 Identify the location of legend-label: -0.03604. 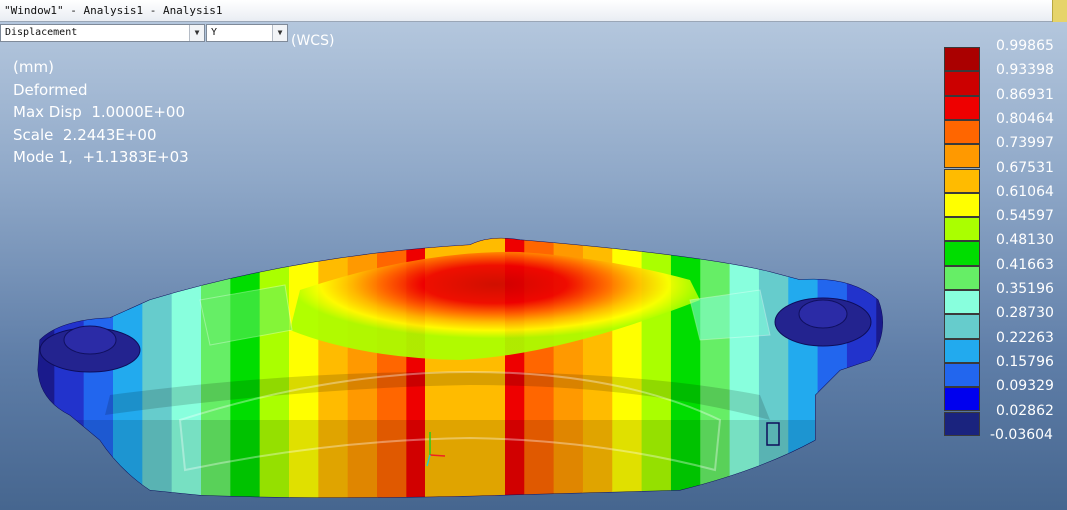
(1021, 434).